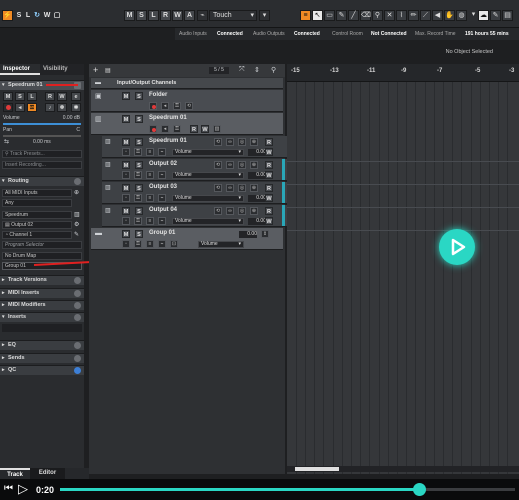 This screenshot has width=519, height=500. I want to click on inspector-read: R, so click(50, 96).